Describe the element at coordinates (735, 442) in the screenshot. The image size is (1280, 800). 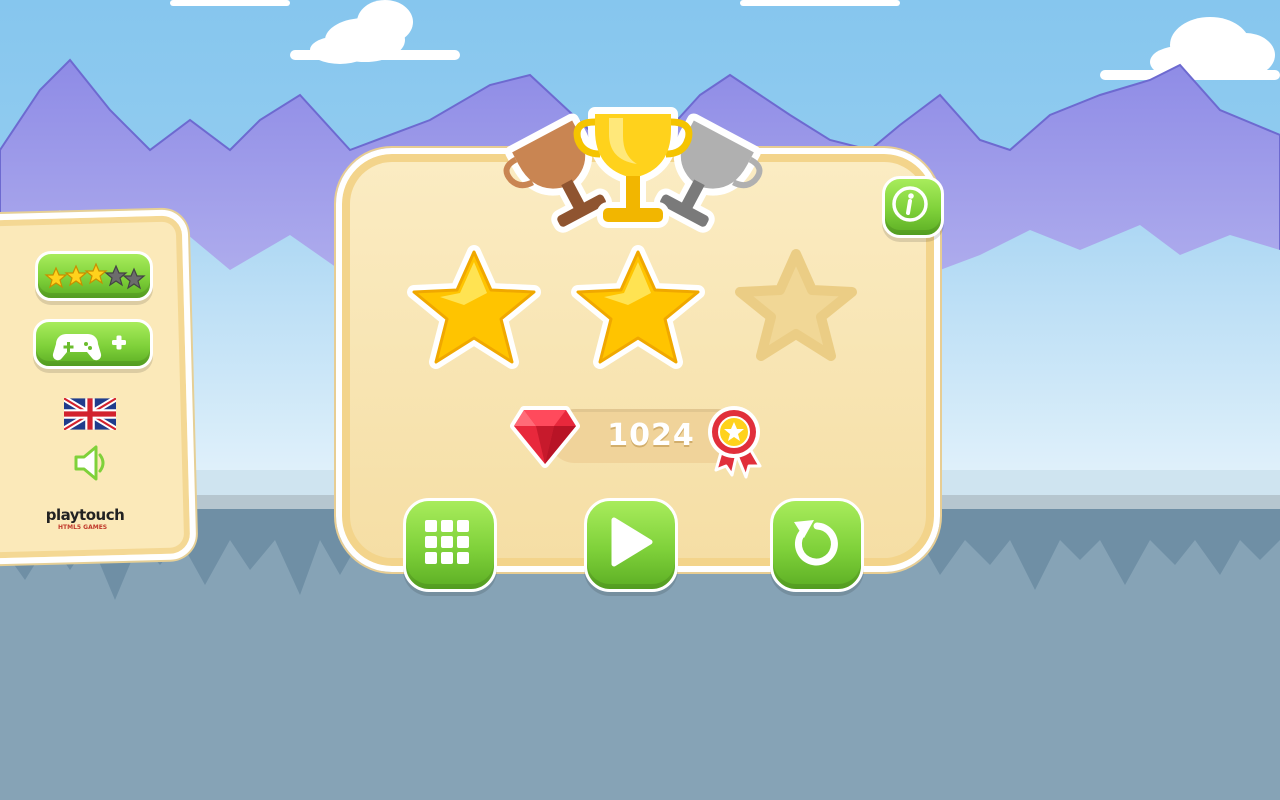
I see `award-ribbon-icon` at that location.